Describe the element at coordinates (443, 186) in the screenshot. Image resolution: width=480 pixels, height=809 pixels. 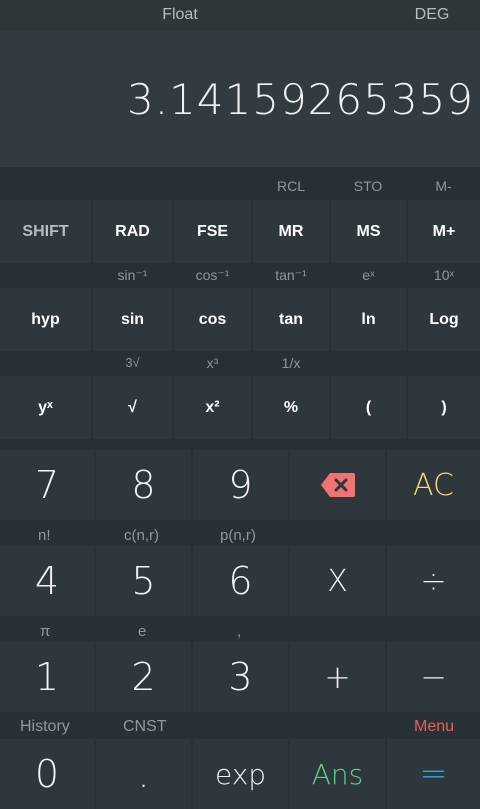
I see `m-minus-label: M-` at that location.